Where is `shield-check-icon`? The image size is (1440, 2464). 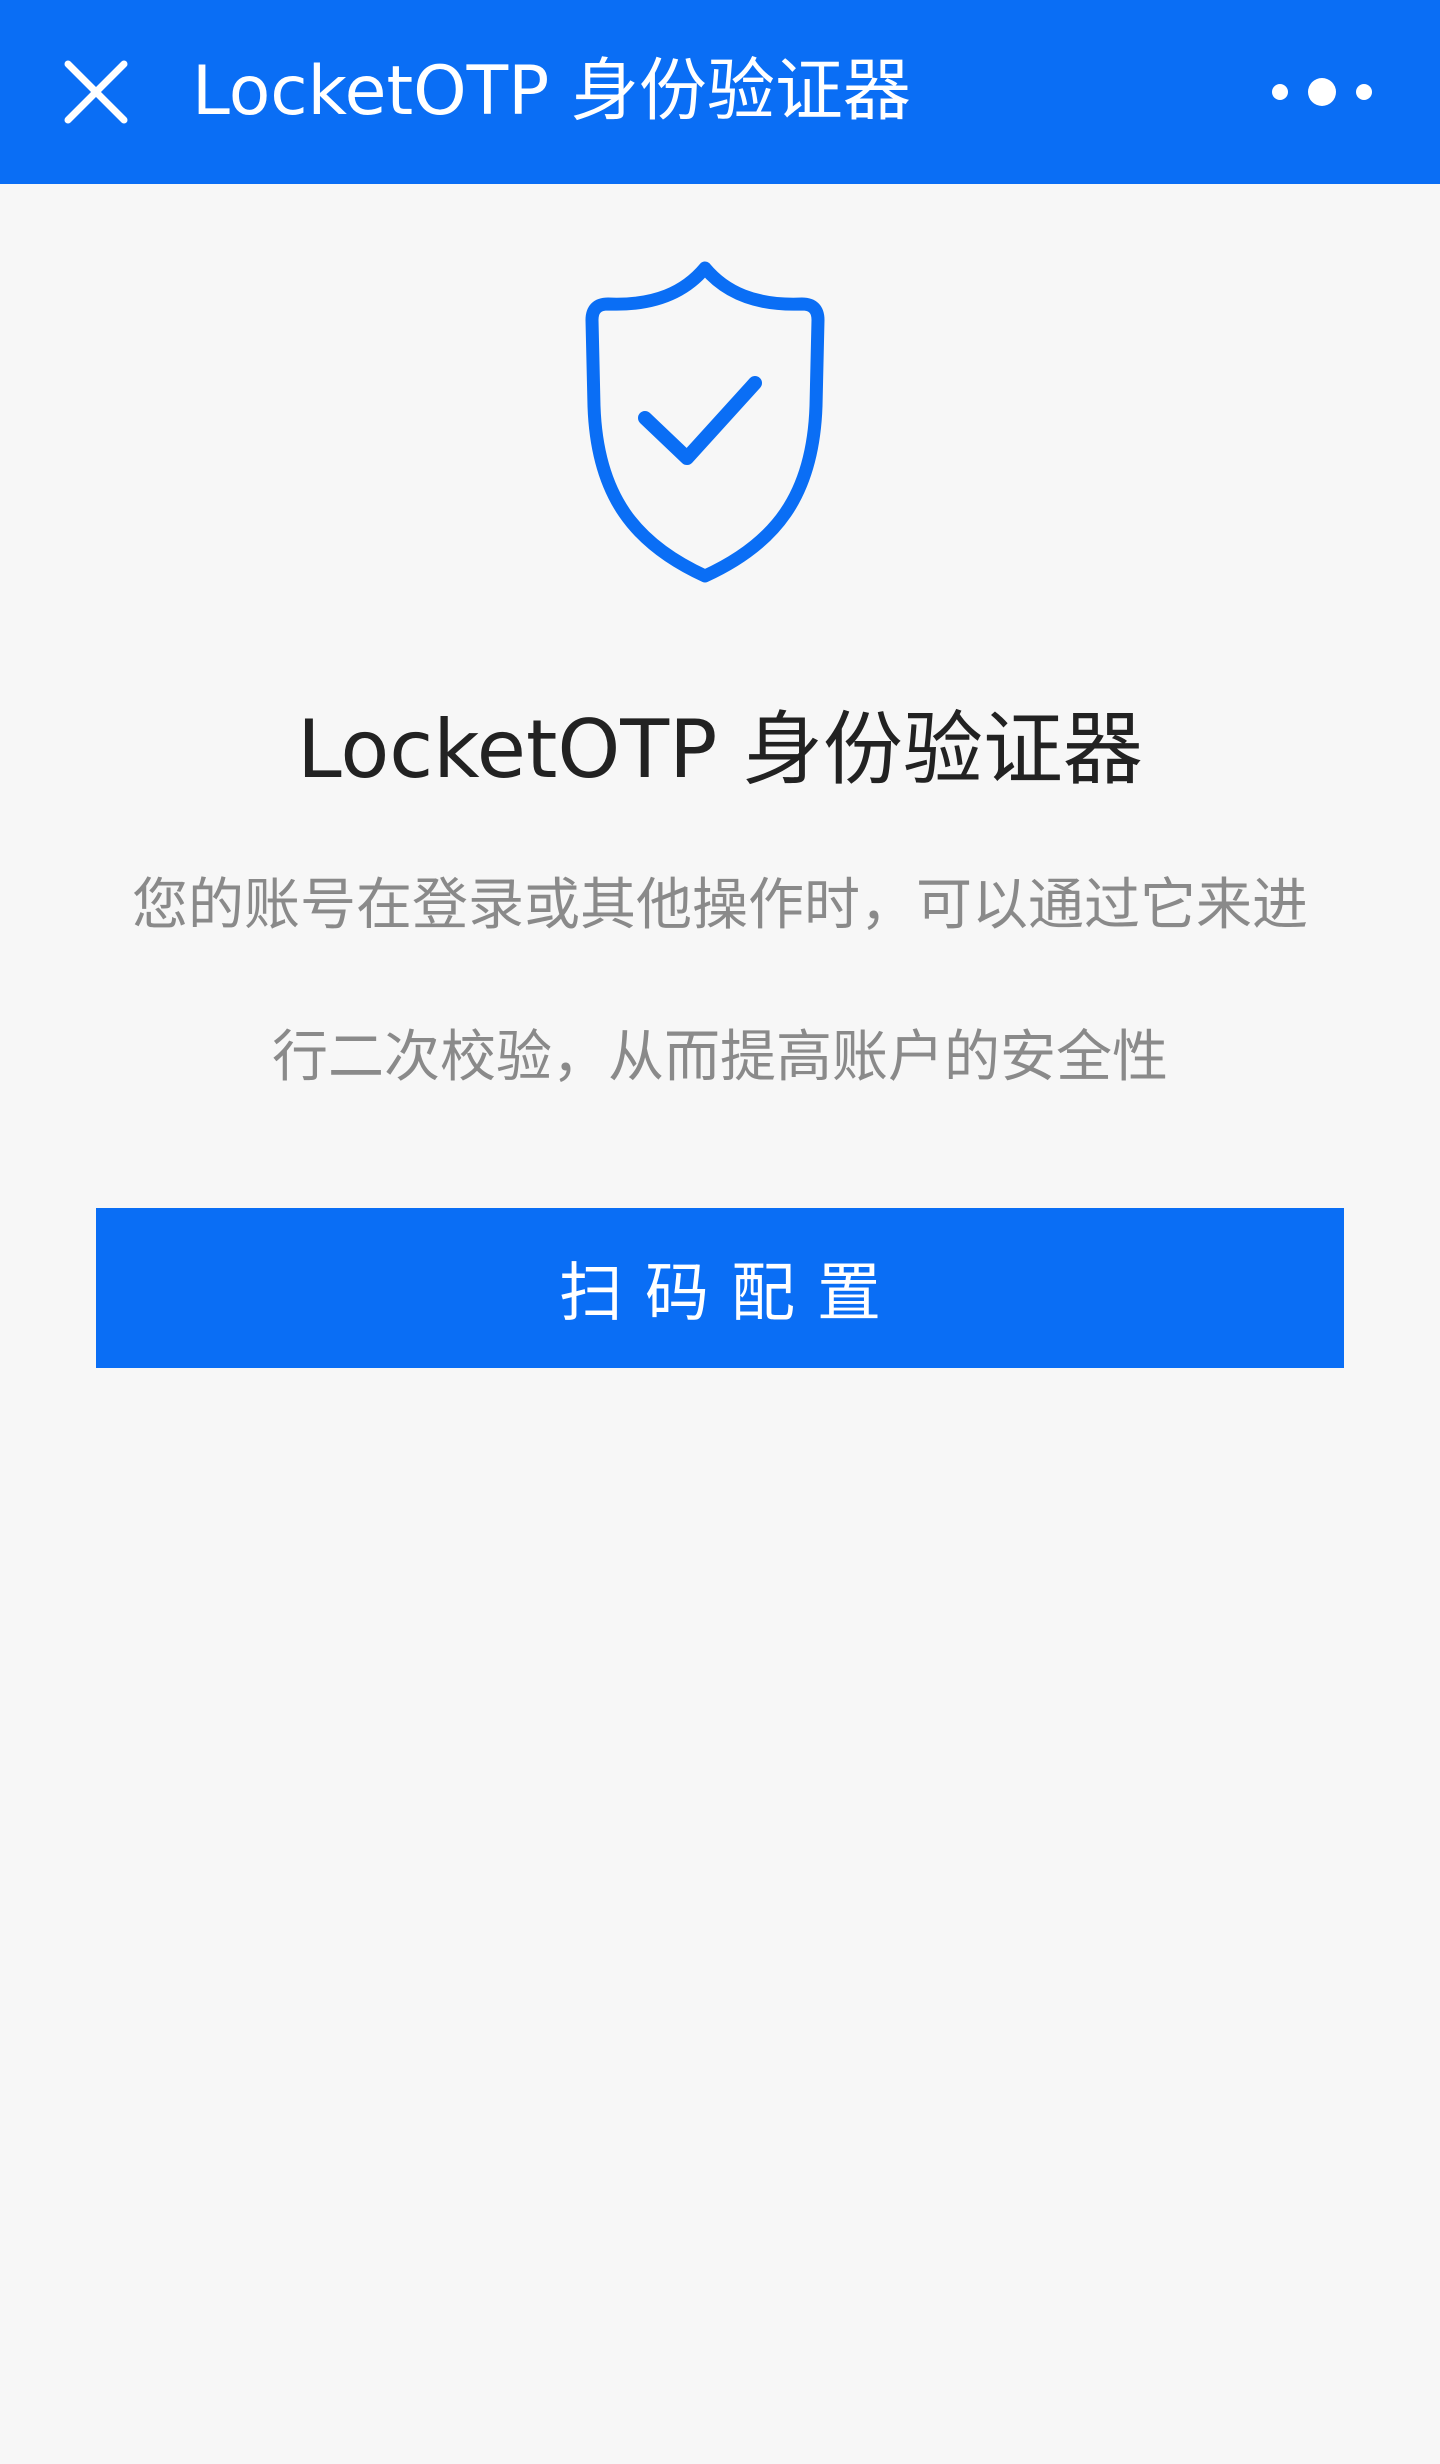 shield-check-icon is located at coordinates (705, 421).